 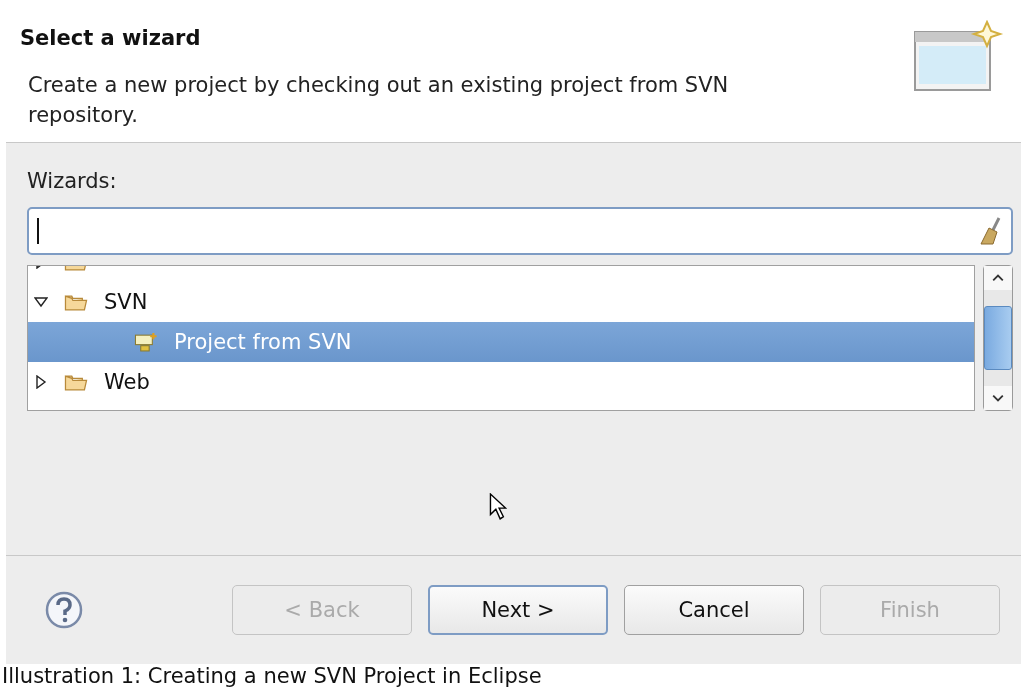 What do you see at coordinates (41, 382) in the screenshot?
I see `expand-arrow-icon` at bounding box center [41, 382].